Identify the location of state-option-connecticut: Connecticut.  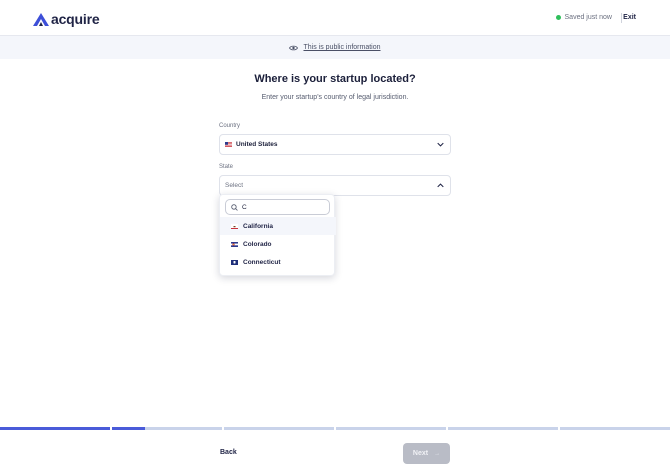
(278, 262).